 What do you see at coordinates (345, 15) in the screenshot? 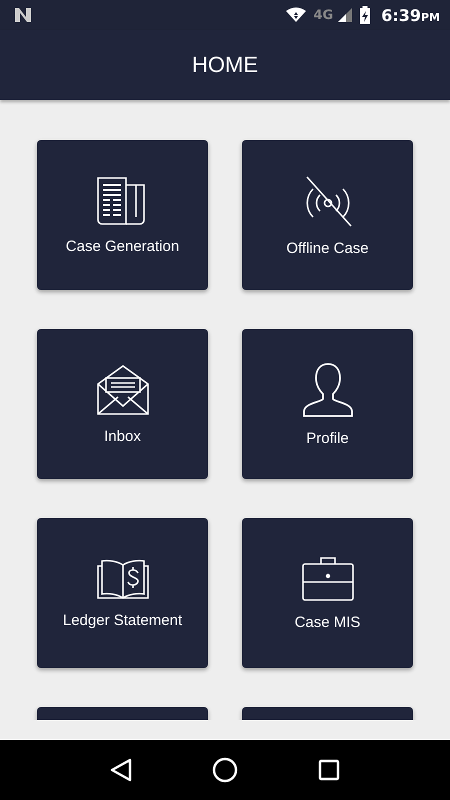
I see `signal-icon` at bounding box center [345, 15].